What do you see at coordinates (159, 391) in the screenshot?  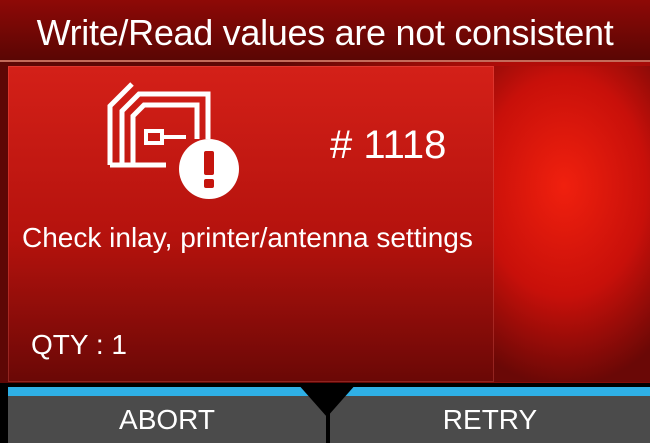 I see `accent-line-left` at bounding box center [159, 391].